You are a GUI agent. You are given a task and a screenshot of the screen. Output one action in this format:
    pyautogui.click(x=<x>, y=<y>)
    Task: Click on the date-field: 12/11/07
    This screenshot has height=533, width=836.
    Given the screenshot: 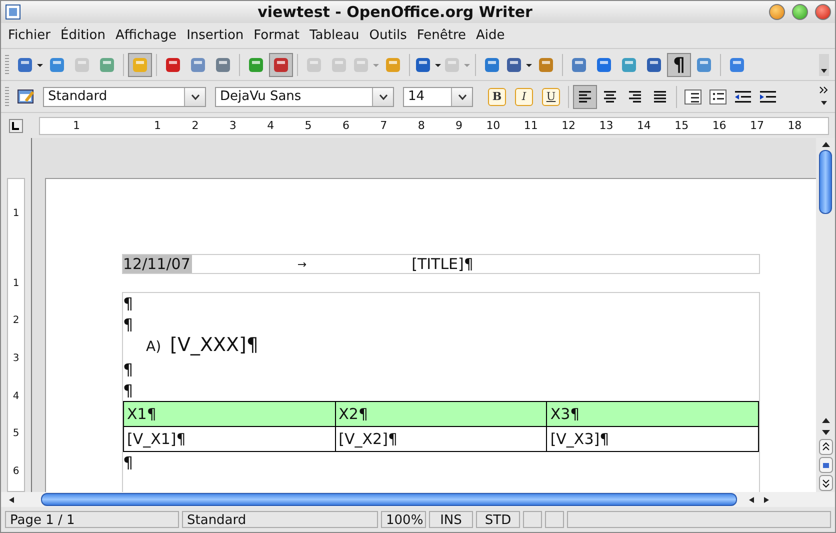 What is the action you would take?
    pyautogui.click(x=157, y=264)
    